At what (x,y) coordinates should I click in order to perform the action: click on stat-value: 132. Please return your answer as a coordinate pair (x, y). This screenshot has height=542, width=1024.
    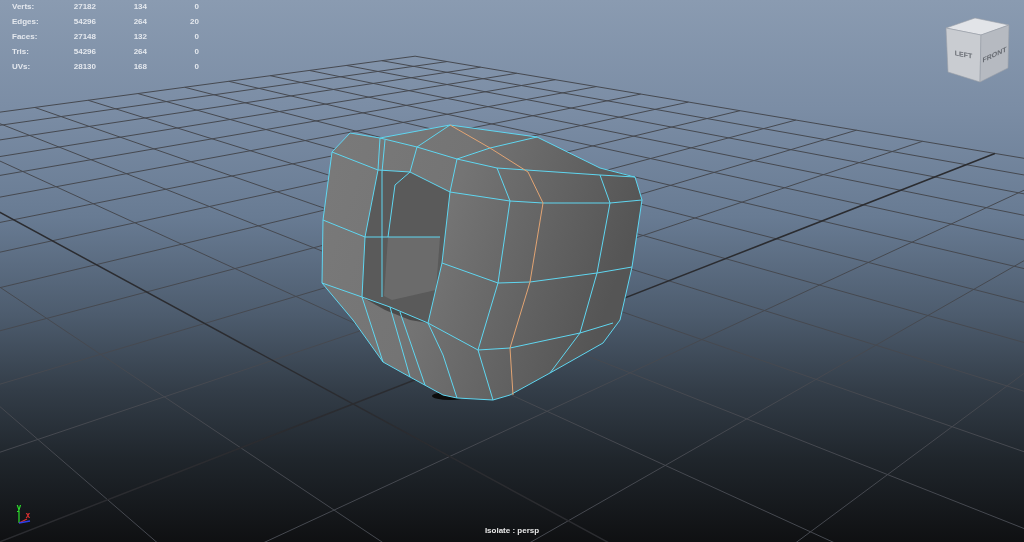
    Looking at the image, I should click on (139, 37).